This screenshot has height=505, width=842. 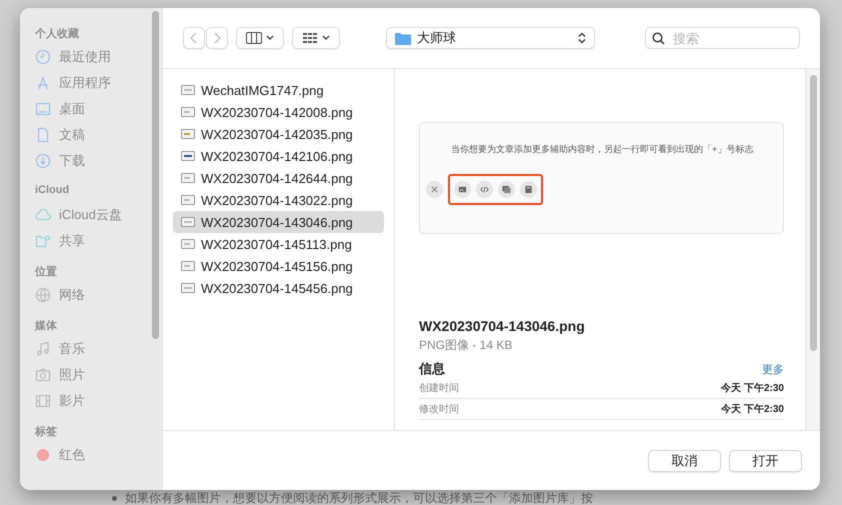 I want to click on preview-caption: 当你想要为文章添加更多辅助内容时，另起一行即可看到出现的「+」号标志, so click(x=602, y=149).